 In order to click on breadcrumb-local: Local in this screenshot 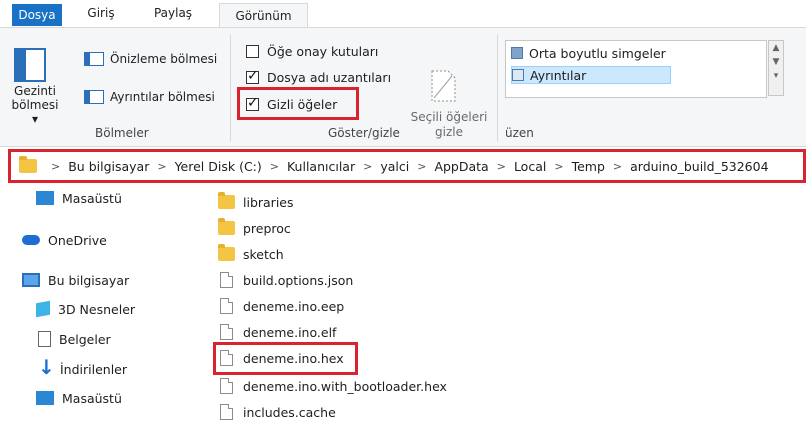, I will do `click(530, 166)`.